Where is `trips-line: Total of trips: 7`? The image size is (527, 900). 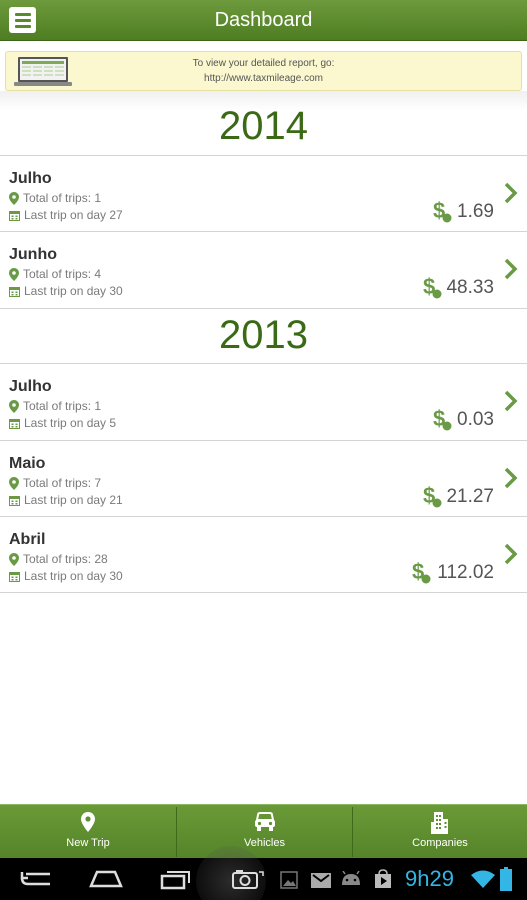 trips-line: Total of trips: 7 is located at coordinates (55, 483).